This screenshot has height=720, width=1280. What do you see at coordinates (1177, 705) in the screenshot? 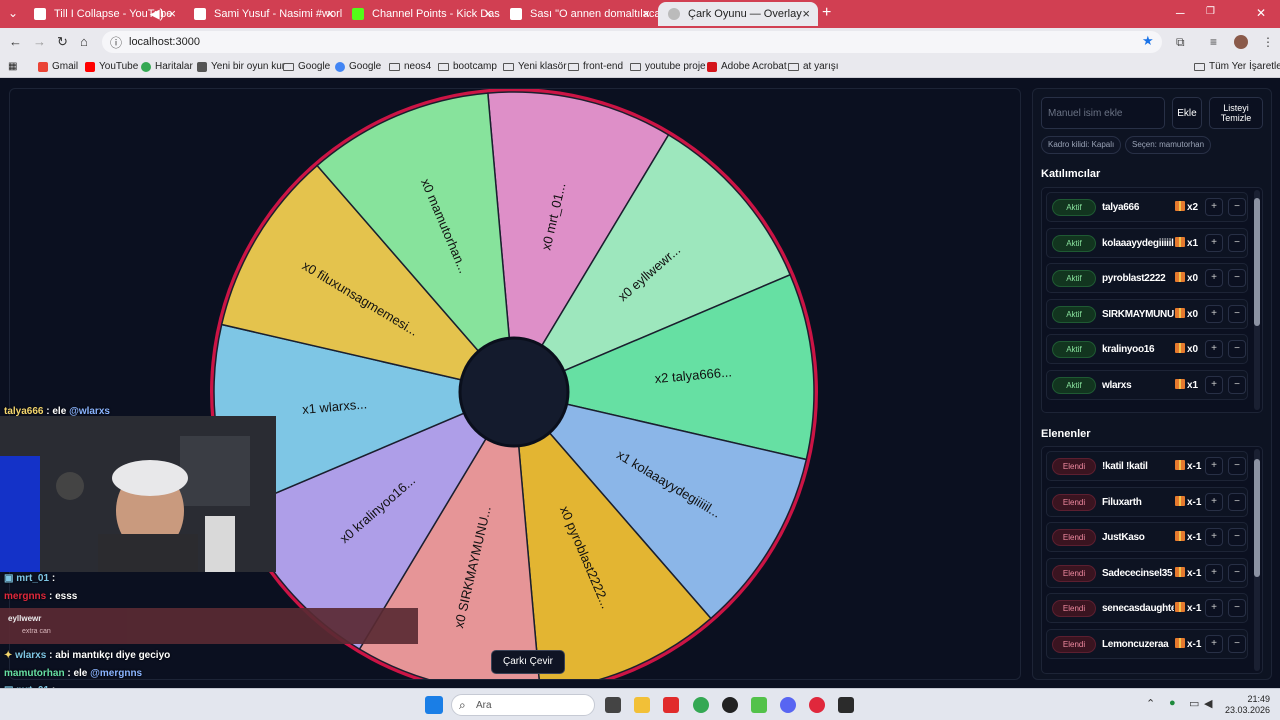
I see `microphone-icon: ●` at bounding box center [1177, 705].